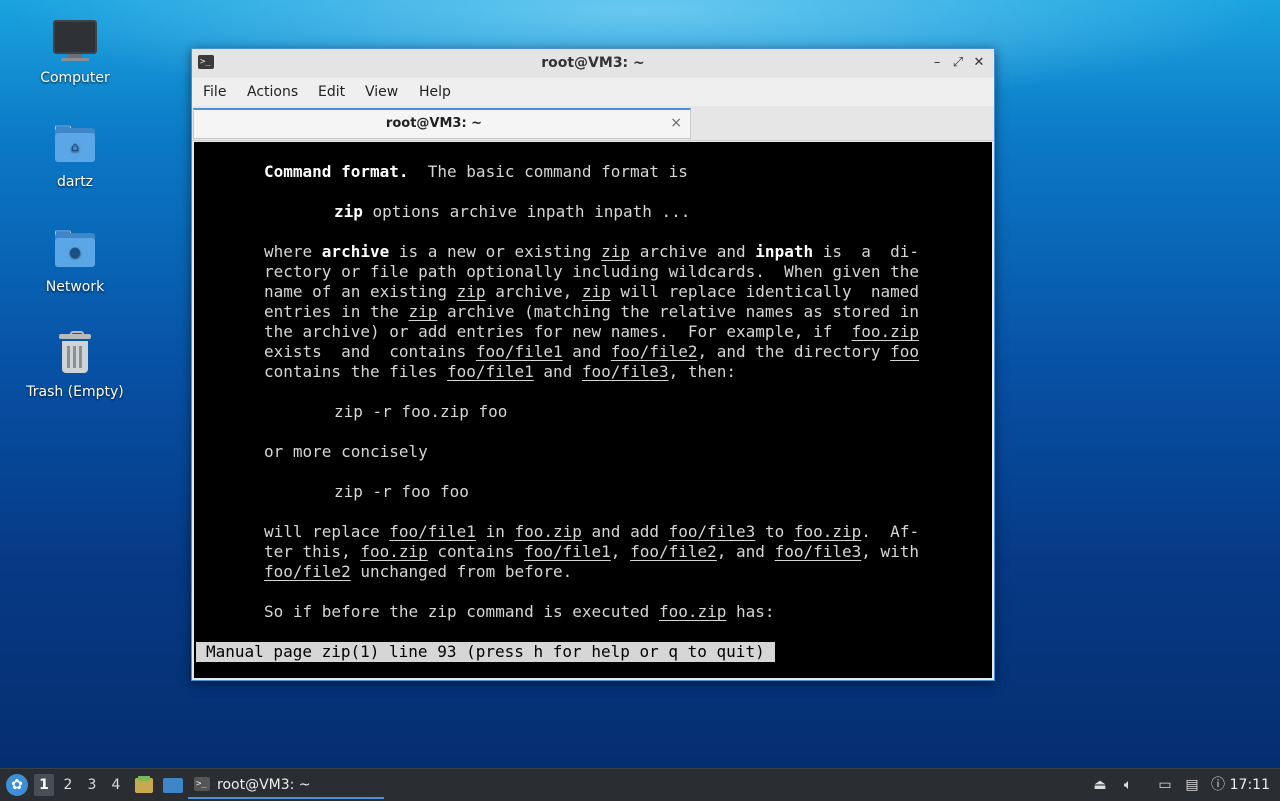 The height and width of the screenshot is (801, 1280). I want to click on text-run: archive and, so click(693, 251).